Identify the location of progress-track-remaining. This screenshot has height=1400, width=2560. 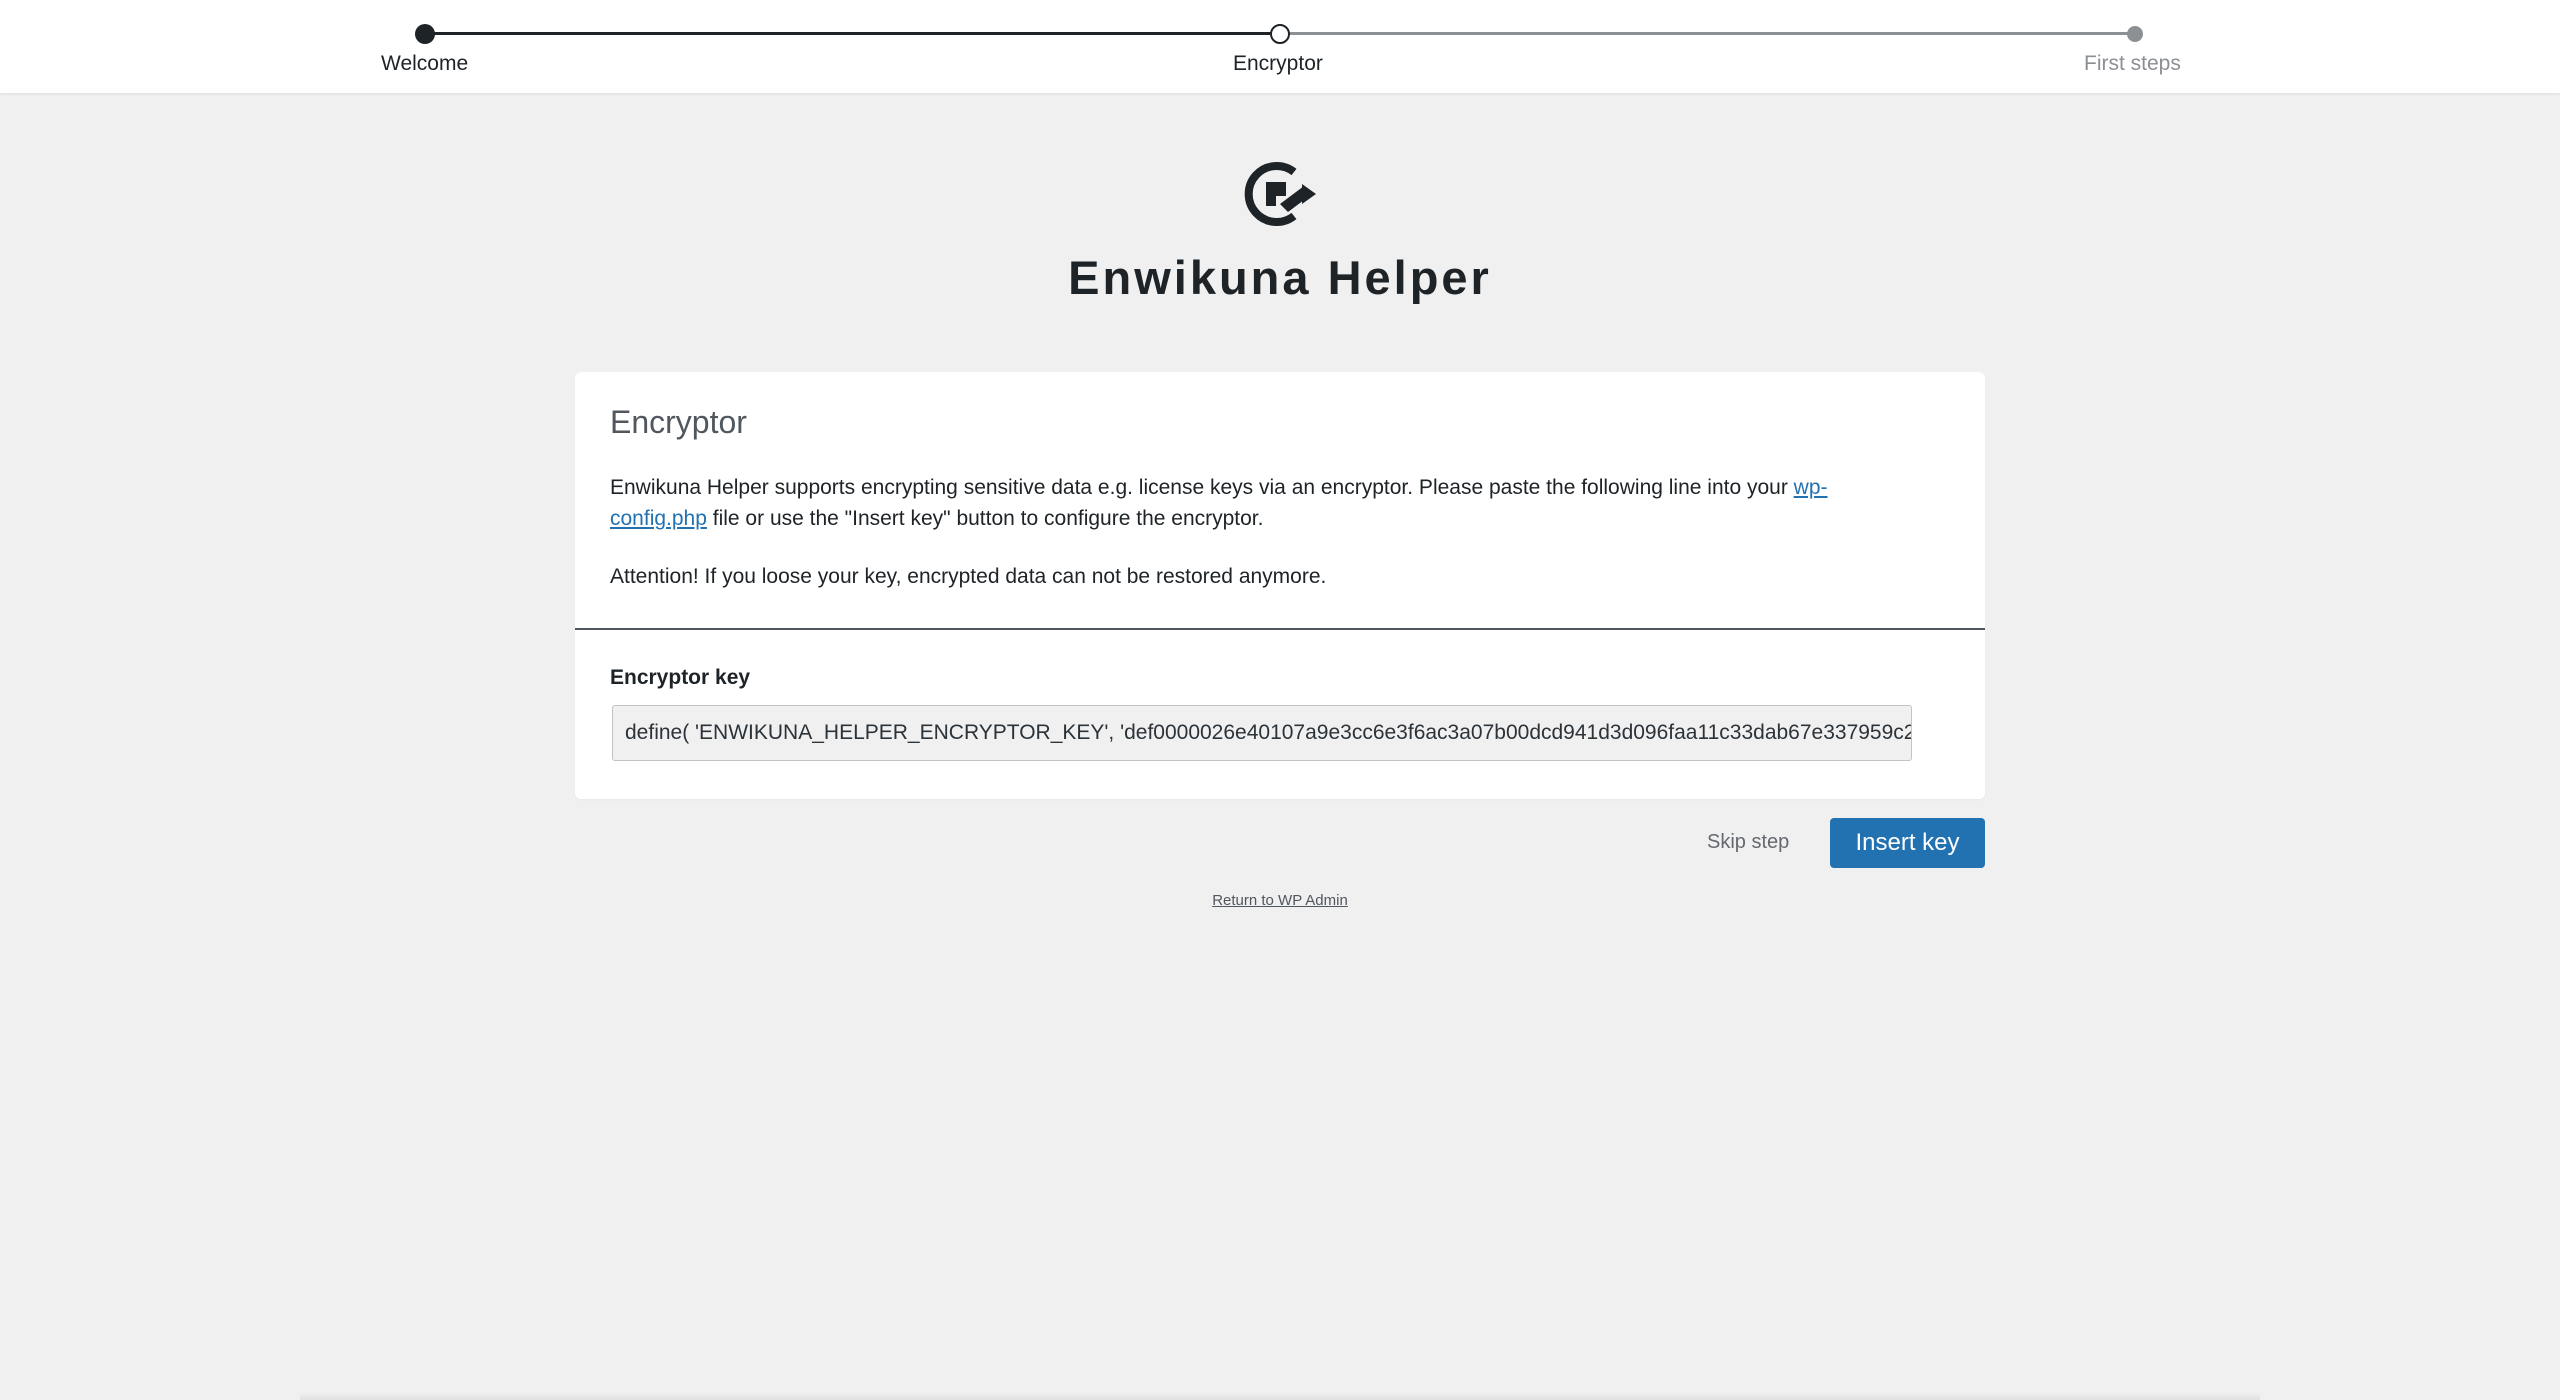
(1707, 33).